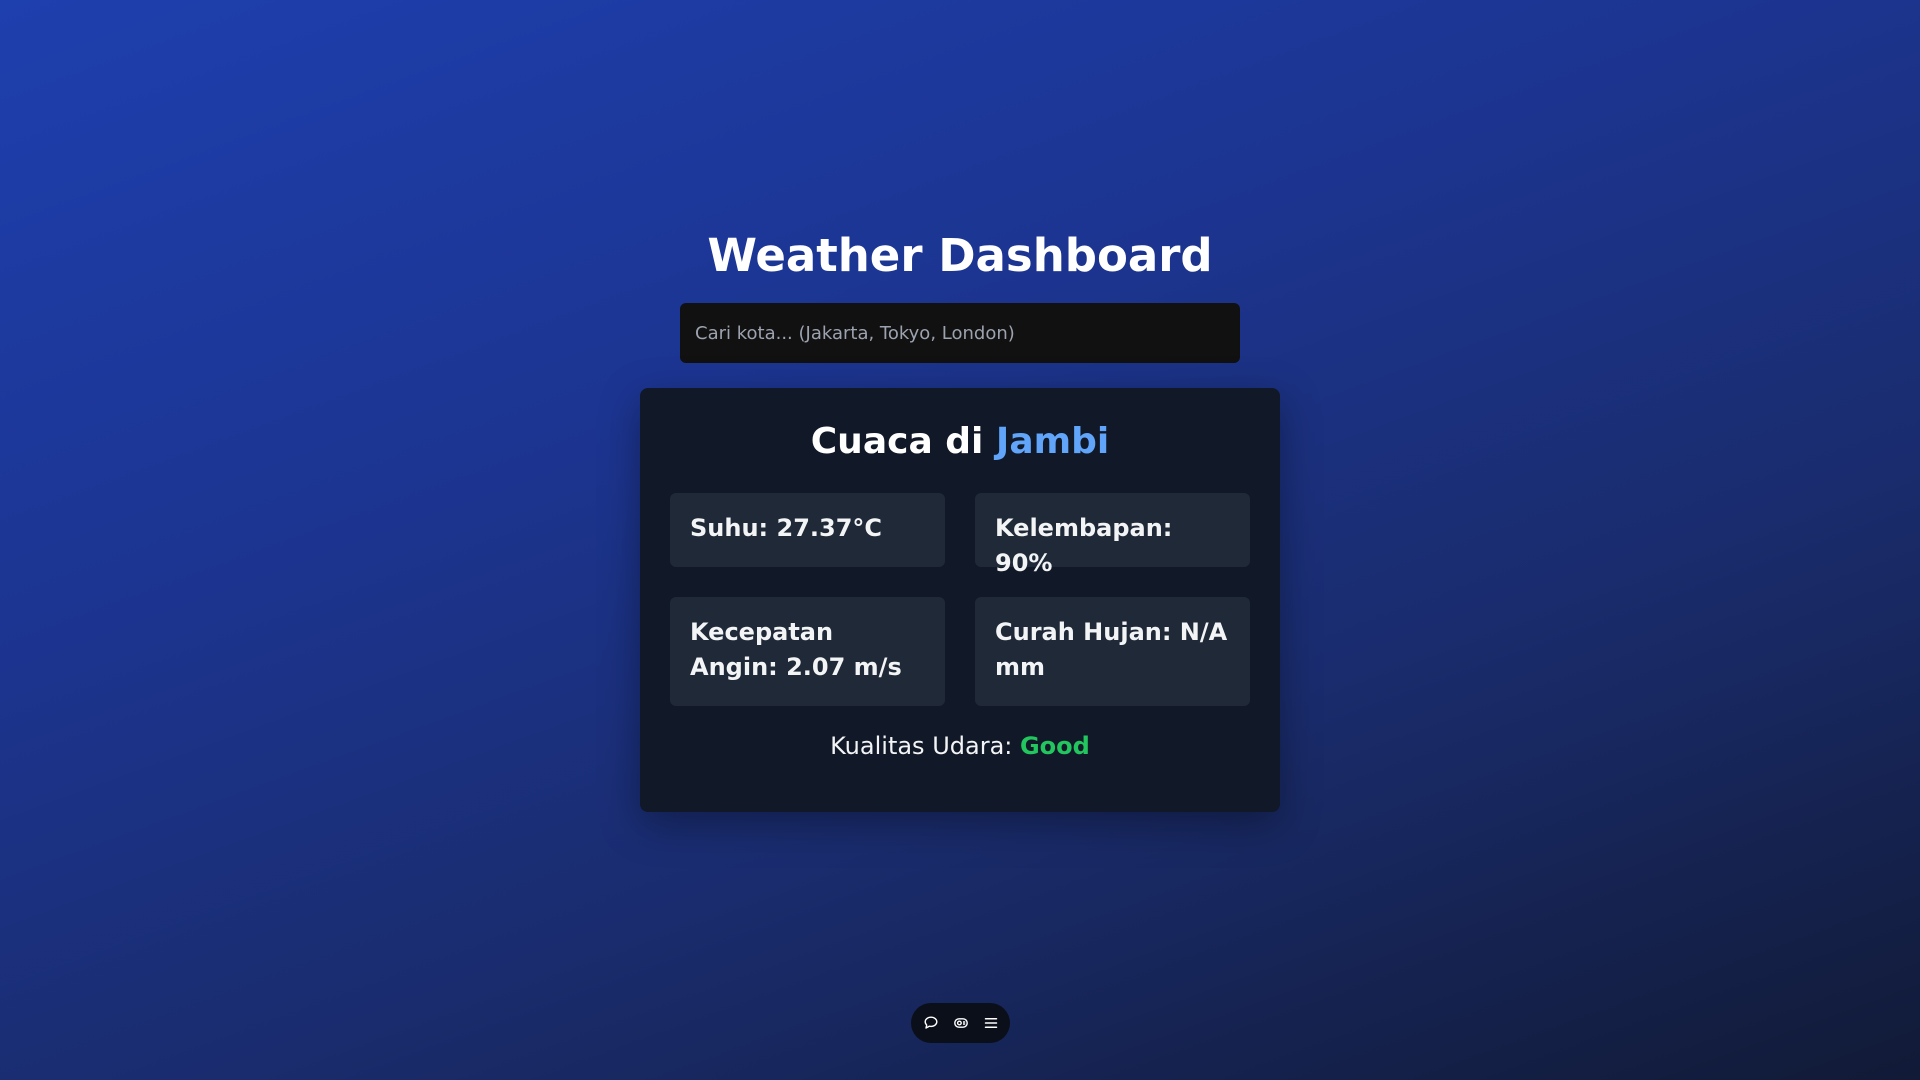 Image resolution: width=1920 pixels, height=1080 pixels. What do you see at coordinates (1054, 746) in the screenshot?
I see `air-quality-value: Good` at bounding box center [1054, 746].